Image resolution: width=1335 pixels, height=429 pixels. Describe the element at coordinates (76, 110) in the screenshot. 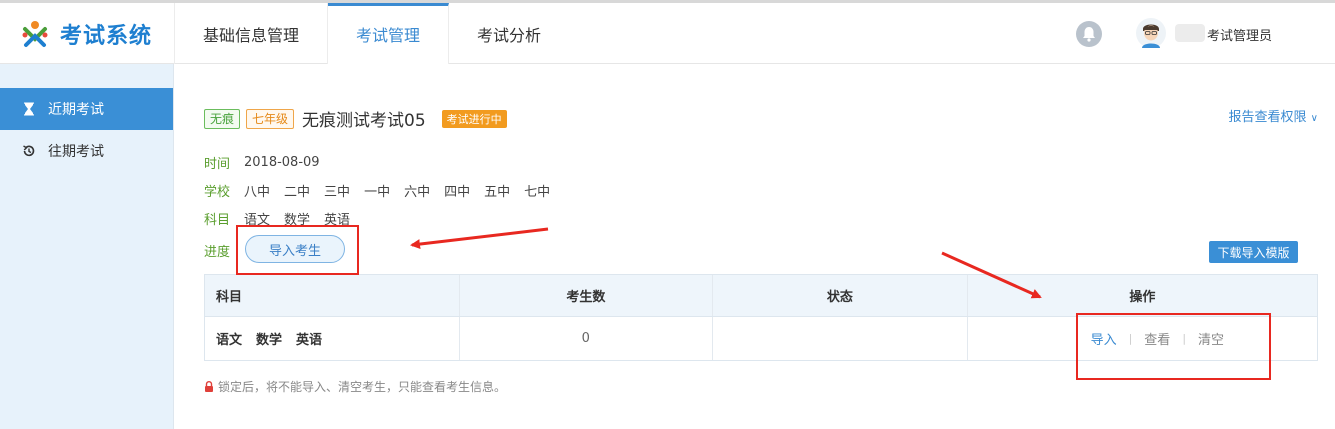

I see `sidebar-item-label: 近期考试` at that location.